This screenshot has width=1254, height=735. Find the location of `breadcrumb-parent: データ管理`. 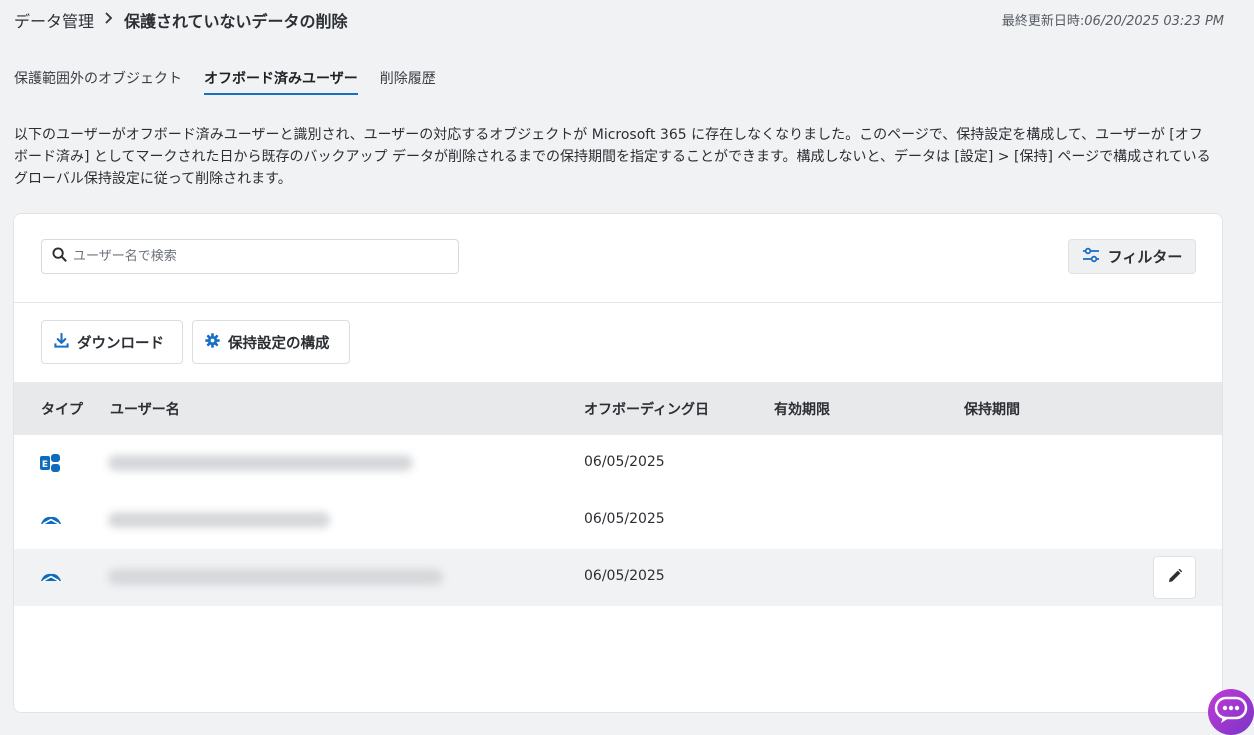

breadcrumb-parent: データ管理 is located at coordinates (54, 20).